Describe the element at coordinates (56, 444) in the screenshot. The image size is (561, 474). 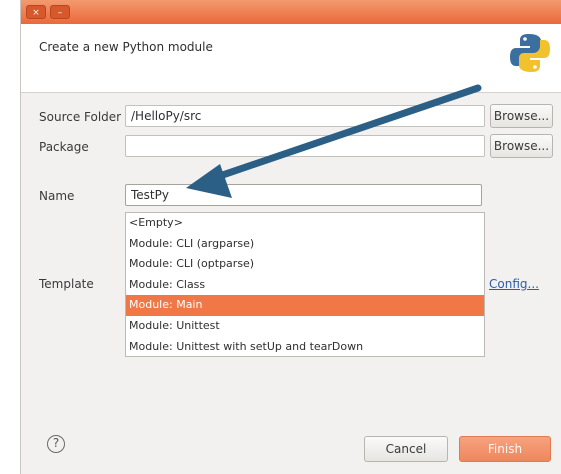
I see `help-icon: ?` at that location.